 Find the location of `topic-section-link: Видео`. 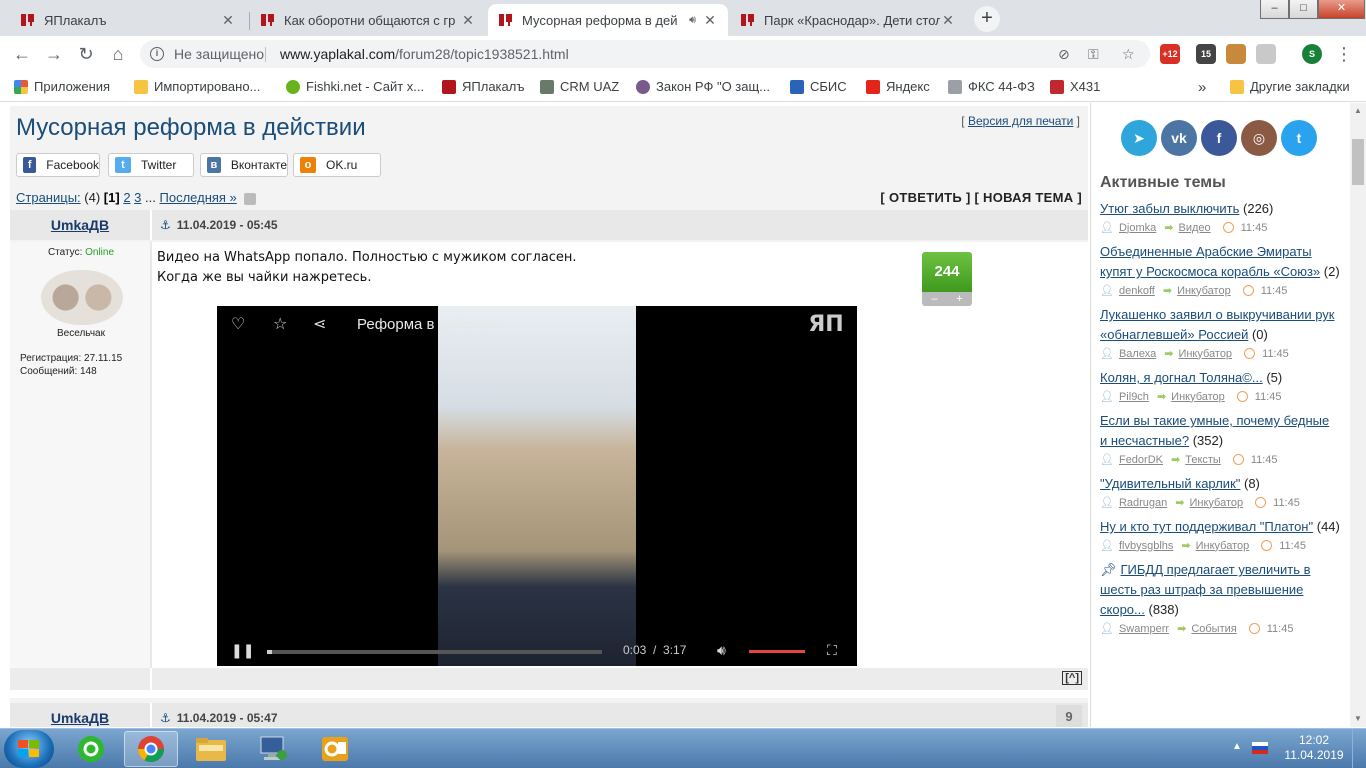

topic-section-link: Видео is located at coordinates (1194, 228).